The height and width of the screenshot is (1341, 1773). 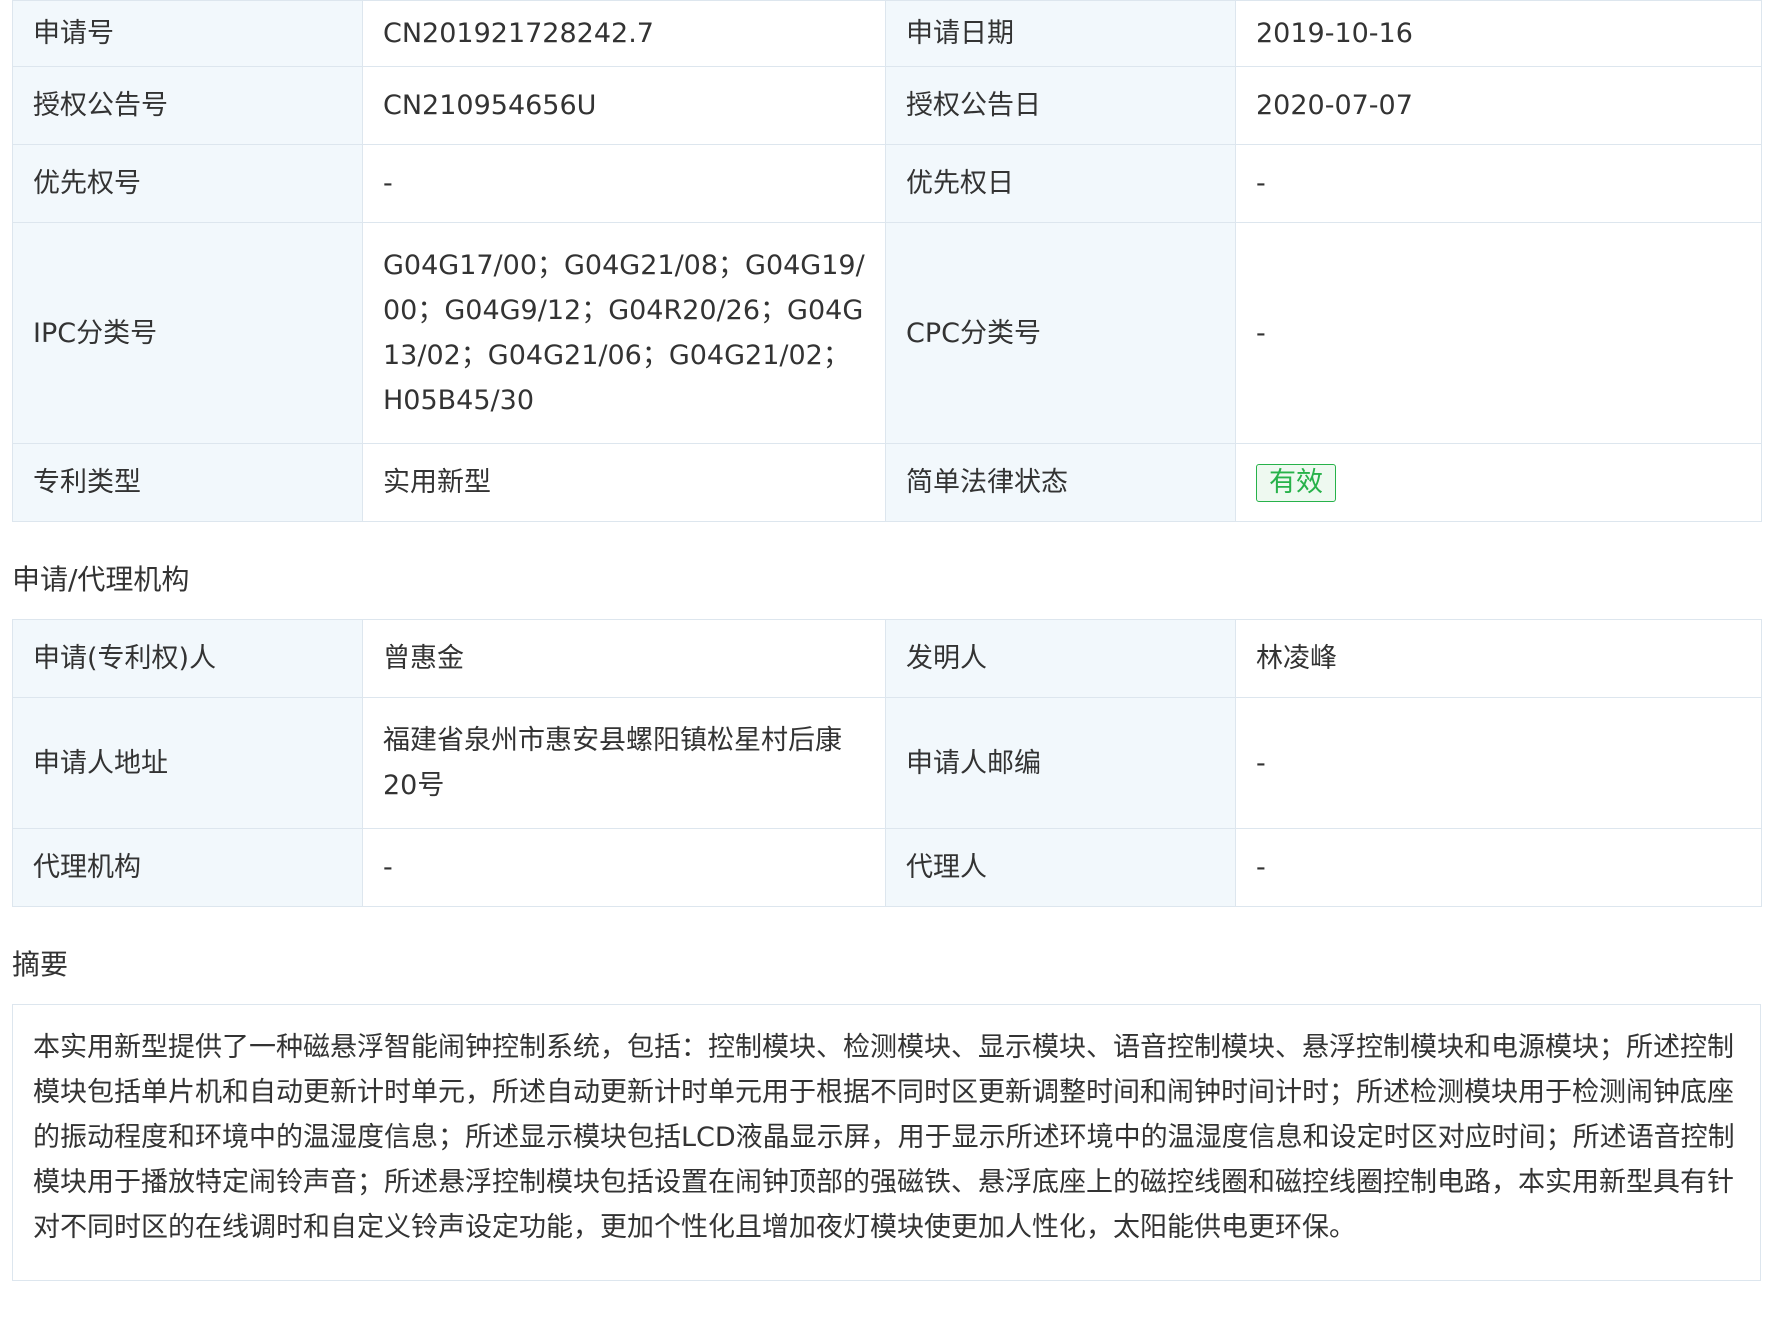 What do you see at coordinates (1498, 658) in the screenshot?
I see `inventor-value: 林凌峰` at bounding box center [1498, 658].